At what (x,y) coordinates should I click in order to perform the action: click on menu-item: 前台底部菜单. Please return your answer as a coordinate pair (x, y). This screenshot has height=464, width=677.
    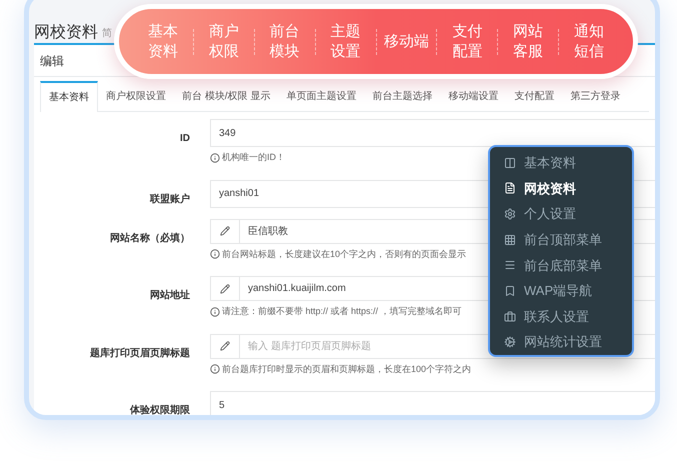
    Looking at the image, I should click on (568, 265).